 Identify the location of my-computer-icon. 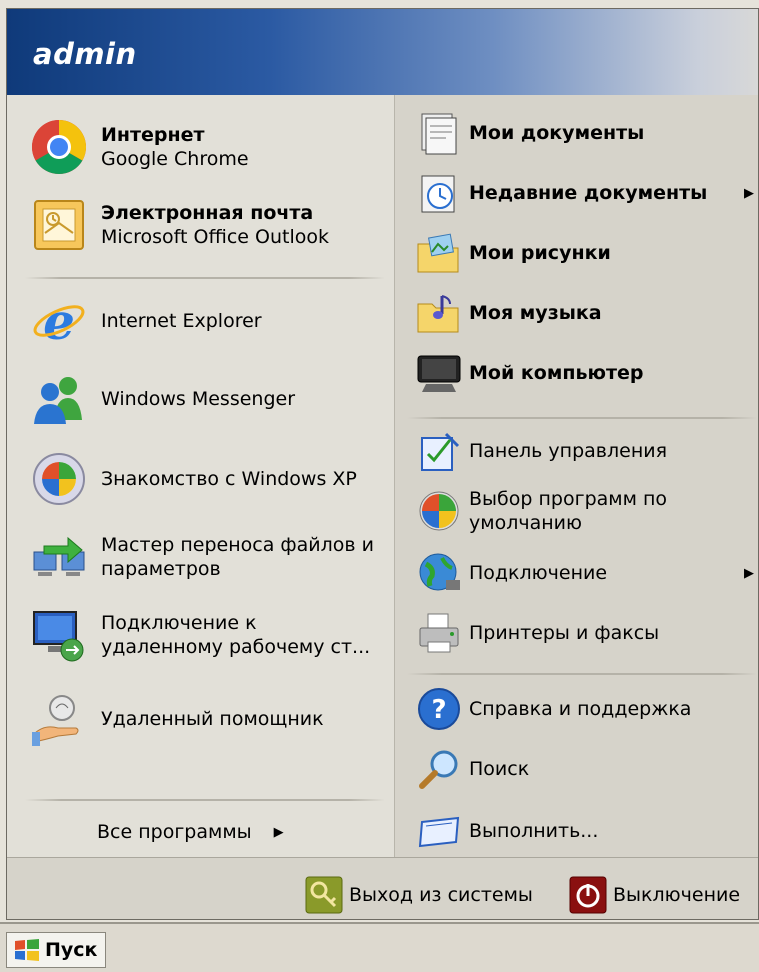
(439, 373).